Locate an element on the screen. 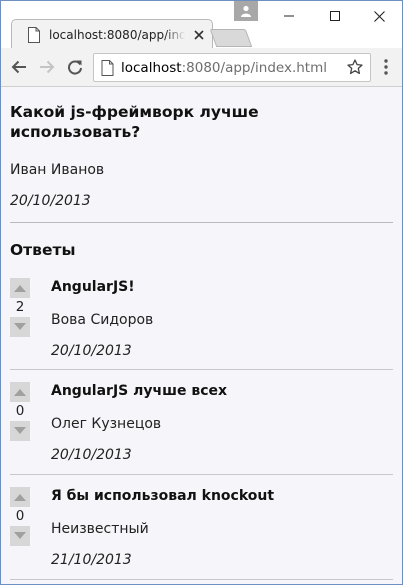 The width and height of the screenshot is (403, 585). title-bar: localhost:8080/app/index.html is located at coordinates (201, 25).